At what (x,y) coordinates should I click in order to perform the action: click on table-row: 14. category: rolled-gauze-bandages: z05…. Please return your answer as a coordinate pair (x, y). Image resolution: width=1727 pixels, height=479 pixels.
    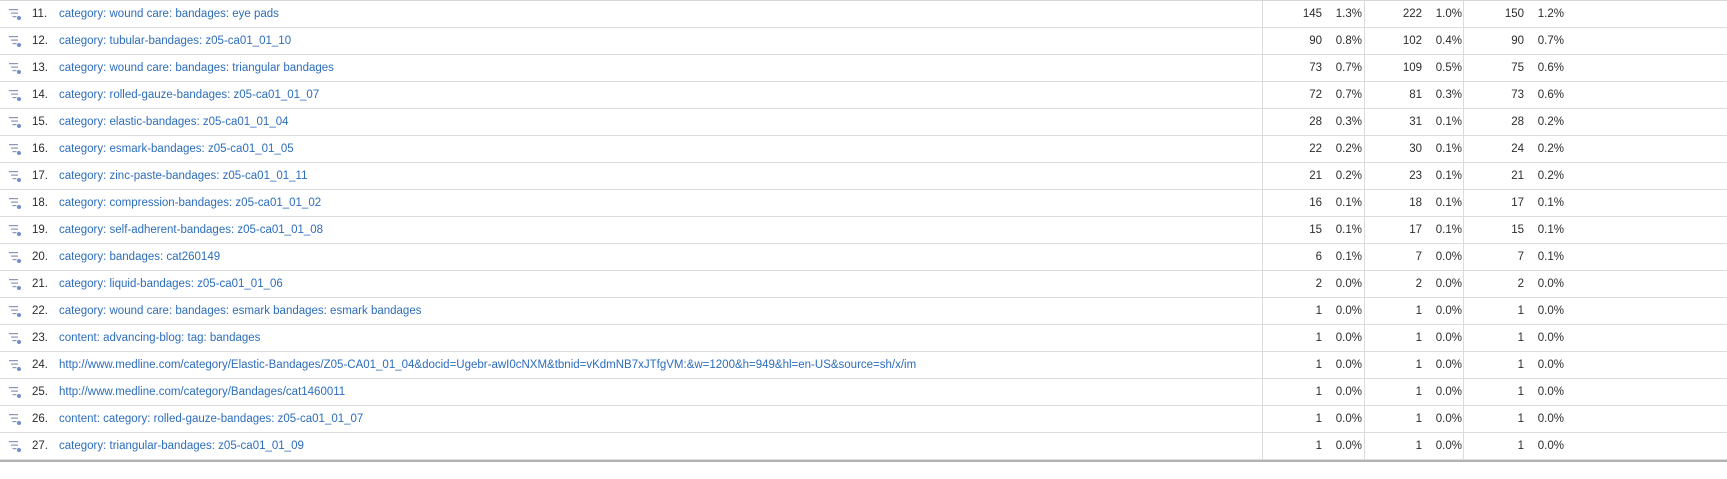
    Looking at the image, I should click on (863, 95).